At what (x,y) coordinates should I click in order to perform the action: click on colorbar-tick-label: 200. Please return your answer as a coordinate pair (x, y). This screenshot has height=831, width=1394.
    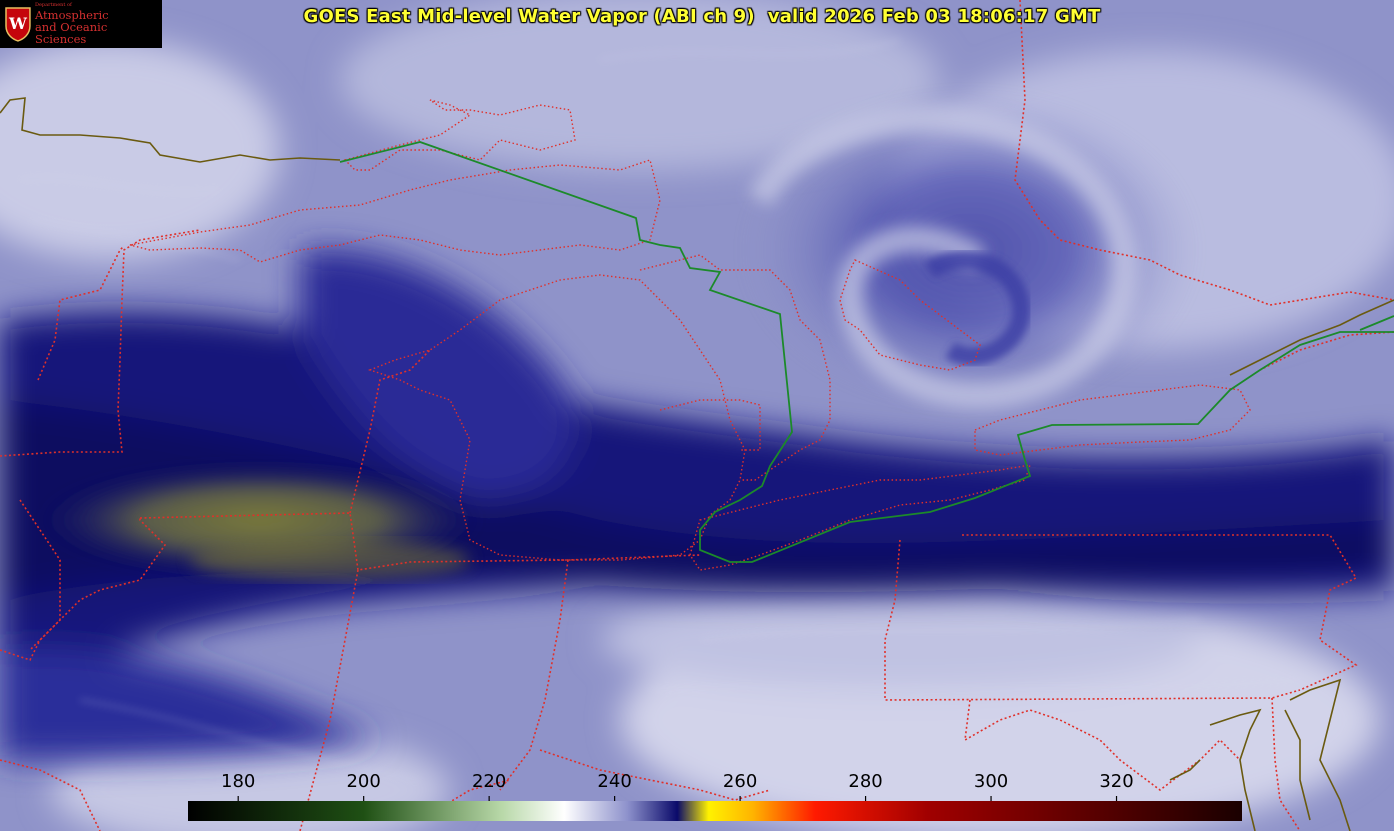
    Looking at the image, I should click on (363, 781).